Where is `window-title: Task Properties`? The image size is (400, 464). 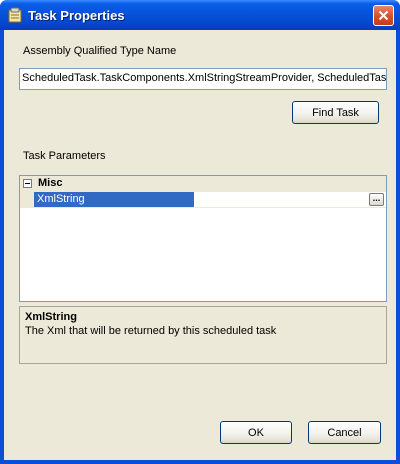 window-title: Task Properties is located at coordinates (76, 15).